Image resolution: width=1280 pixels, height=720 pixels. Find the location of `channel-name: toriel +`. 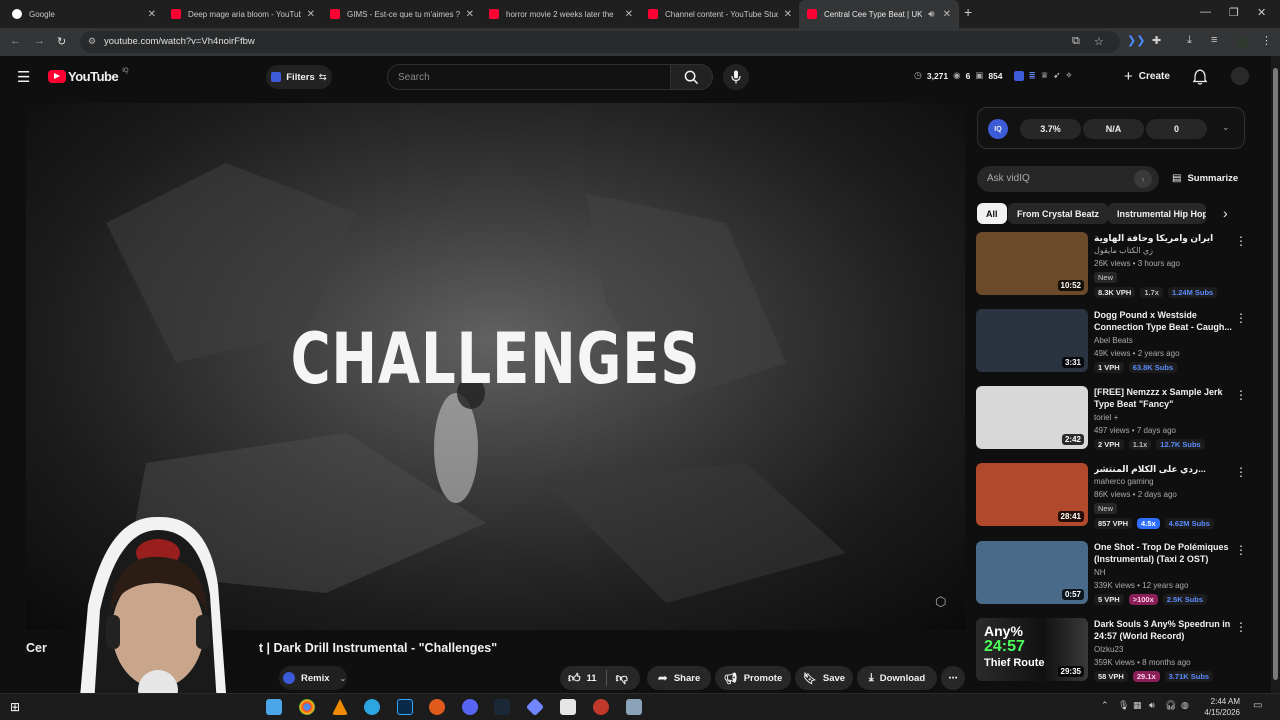

channel-name: toriel + is located at coordinates (1106, 417).